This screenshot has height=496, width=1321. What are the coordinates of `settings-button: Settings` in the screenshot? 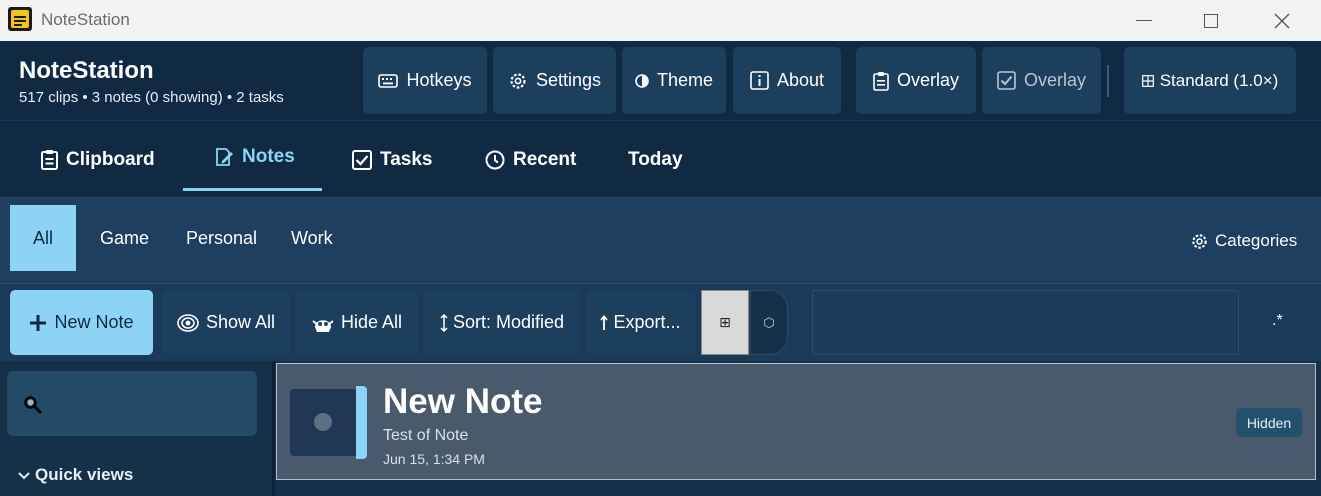 It's located at (554, 80).